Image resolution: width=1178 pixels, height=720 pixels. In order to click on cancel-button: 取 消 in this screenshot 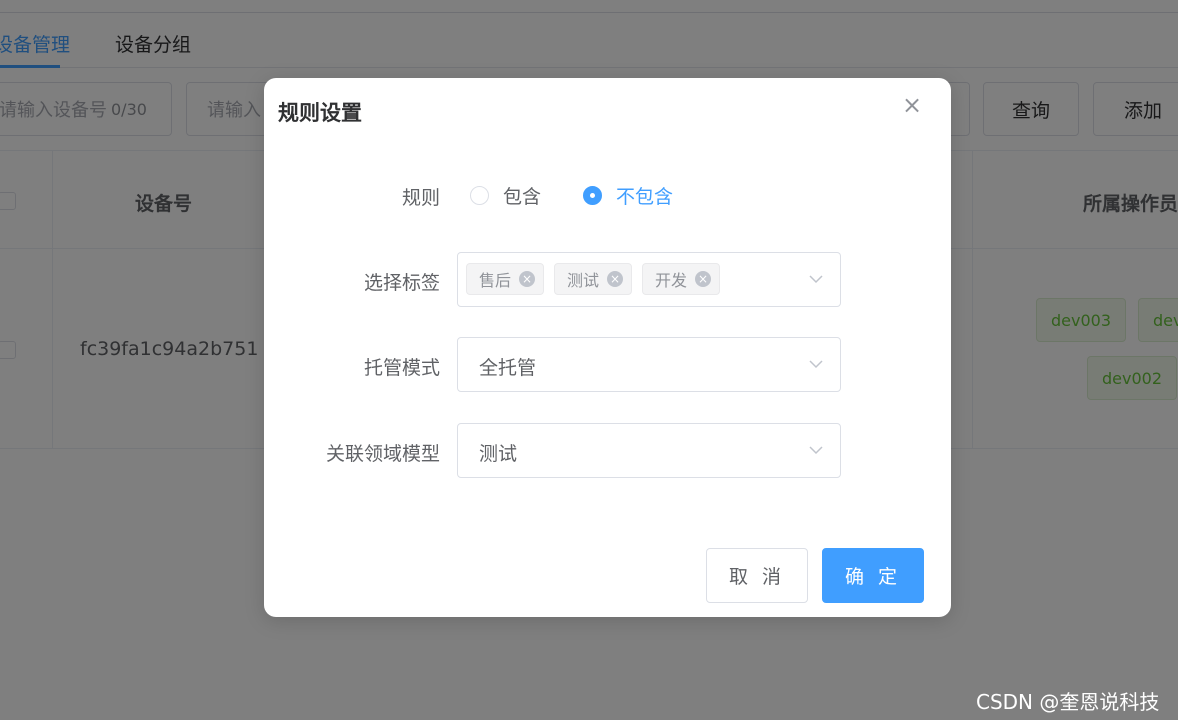, I will do `click(757, 575)`.